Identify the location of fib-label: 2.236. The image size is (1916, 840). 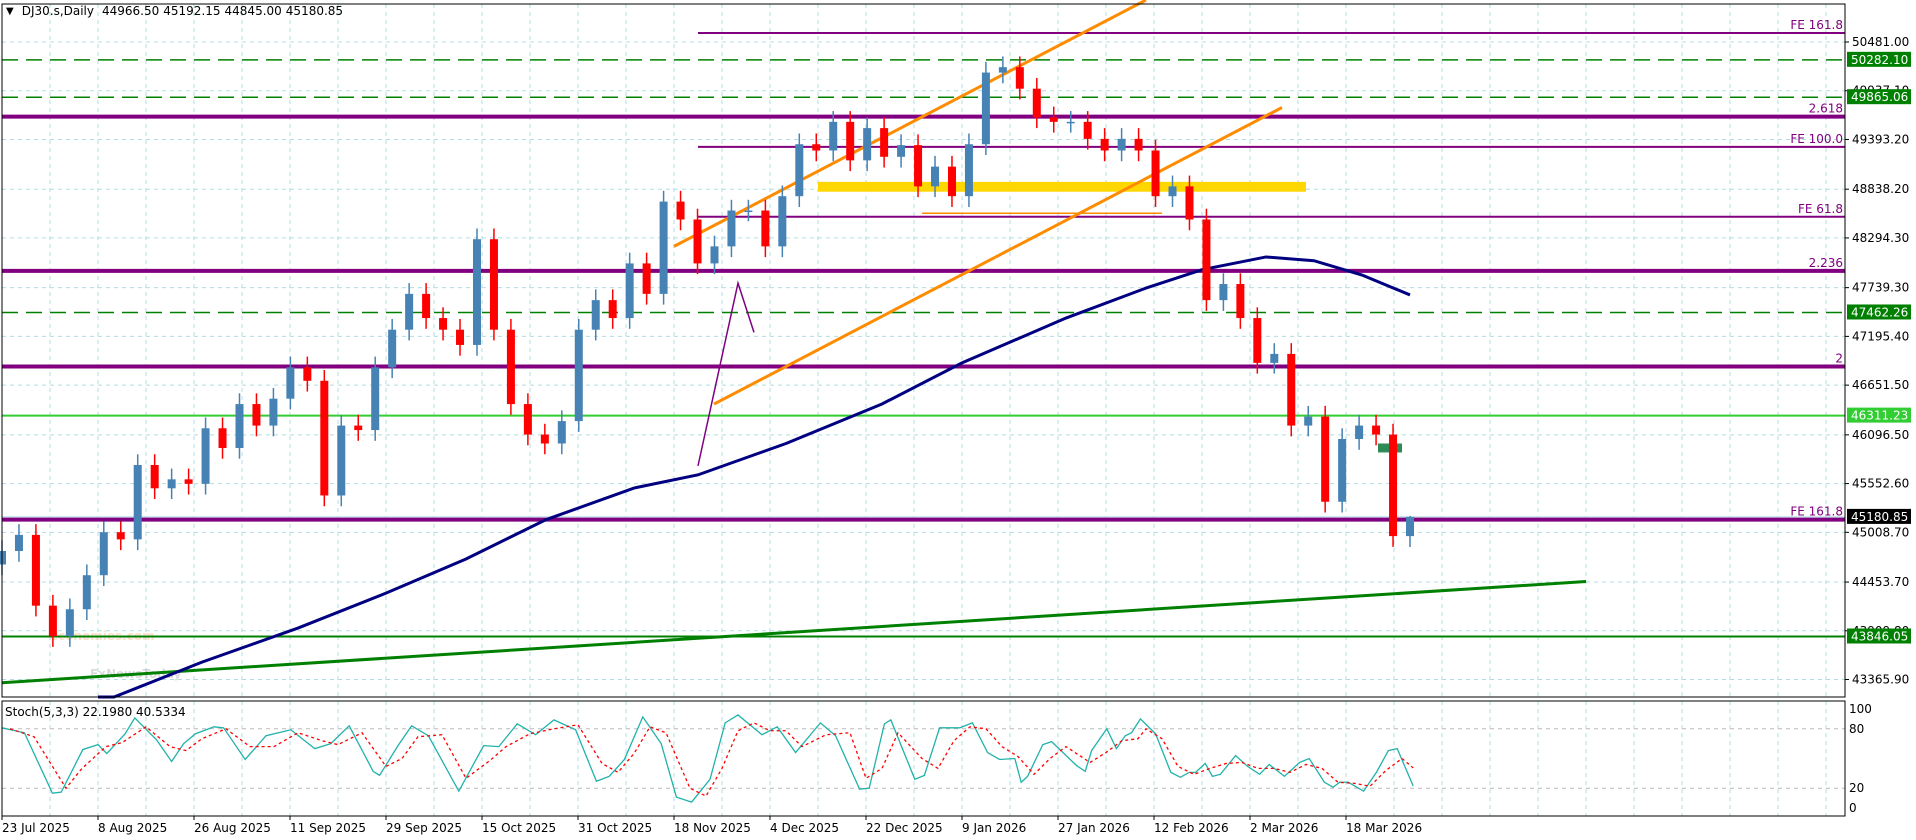
(1826, 263).